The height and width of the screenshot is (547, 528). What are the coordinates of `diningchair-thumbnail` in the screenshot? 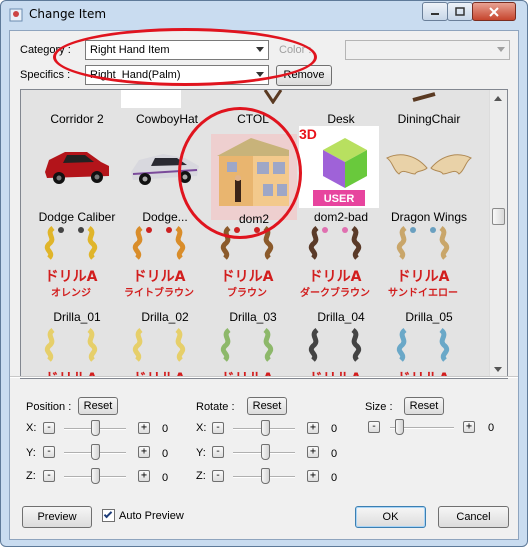 It's located at (424, 97).